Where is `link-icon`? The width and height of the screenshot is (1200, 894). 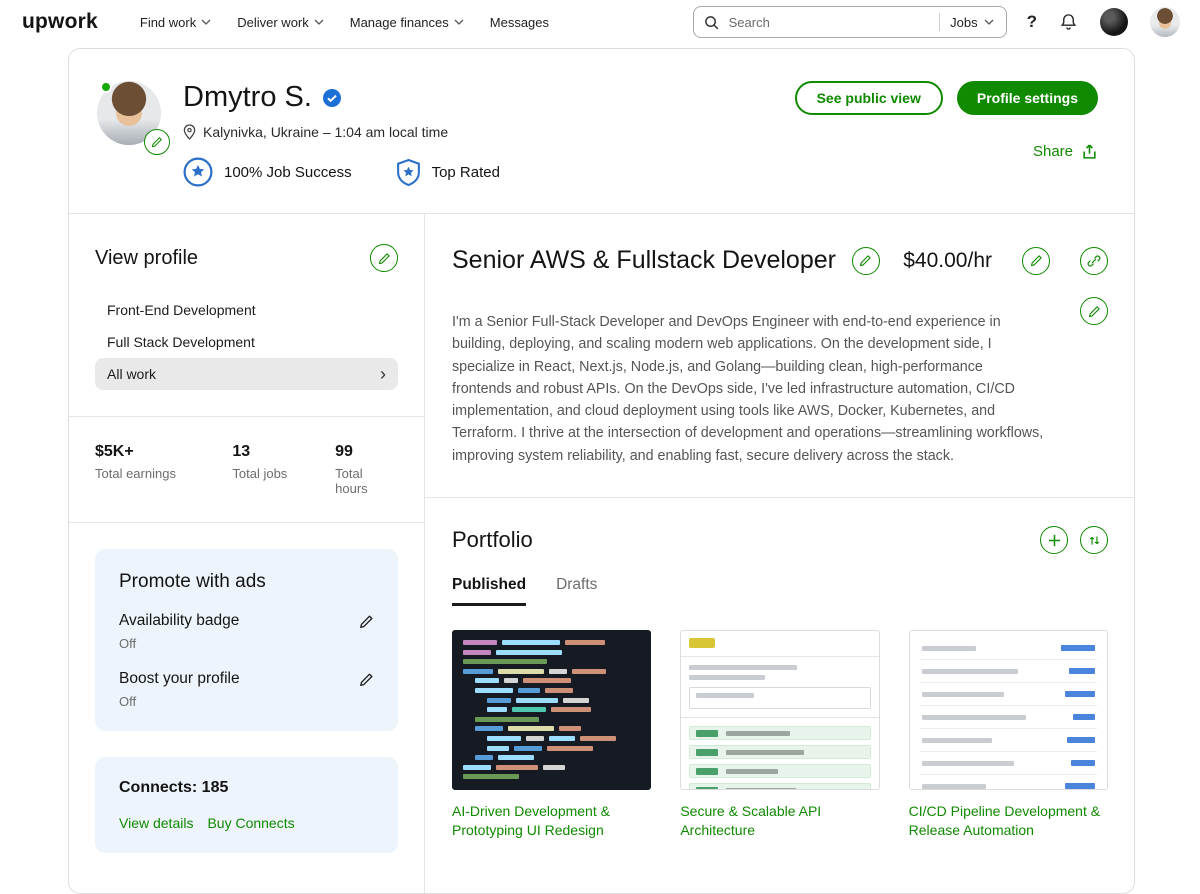
link-icon is located at coordinates (1094, 260).